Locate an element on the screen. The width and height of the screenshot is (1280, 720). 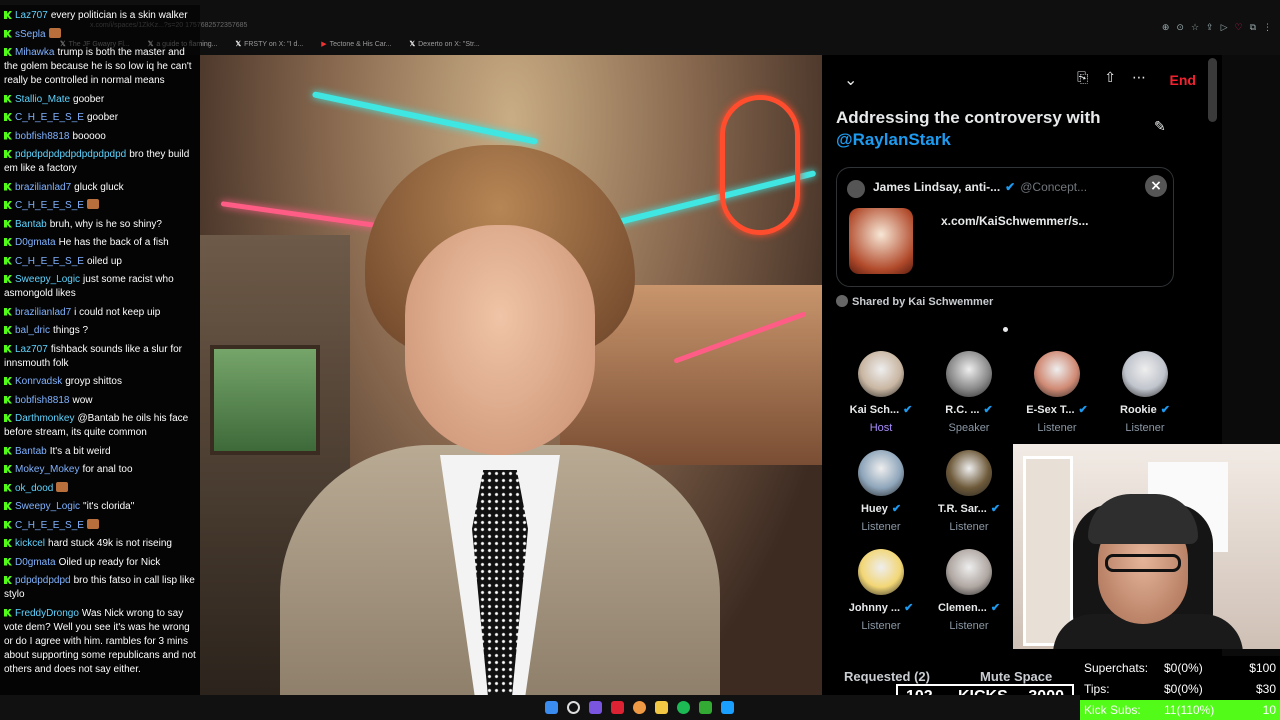
end-space-button: End is located at coordinates (1183, 80).